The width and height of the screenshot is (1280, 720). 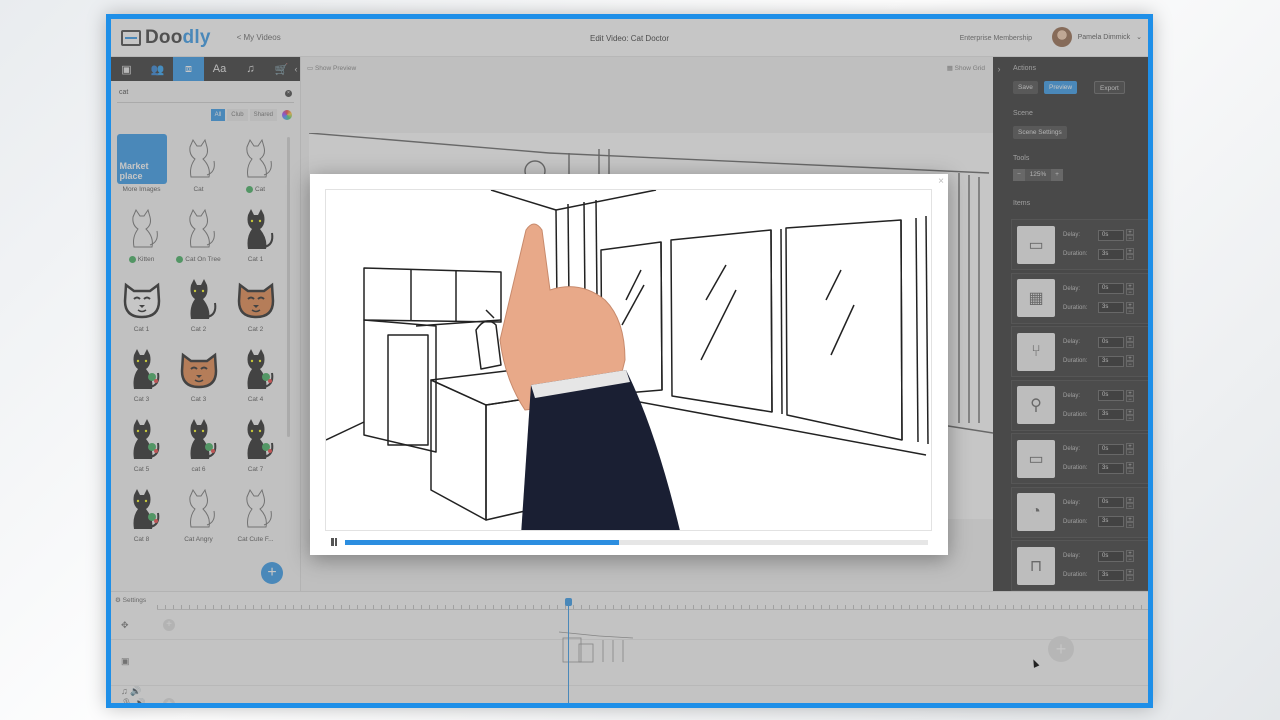 I want to click on playback-controls, so click(x=630, y=542).